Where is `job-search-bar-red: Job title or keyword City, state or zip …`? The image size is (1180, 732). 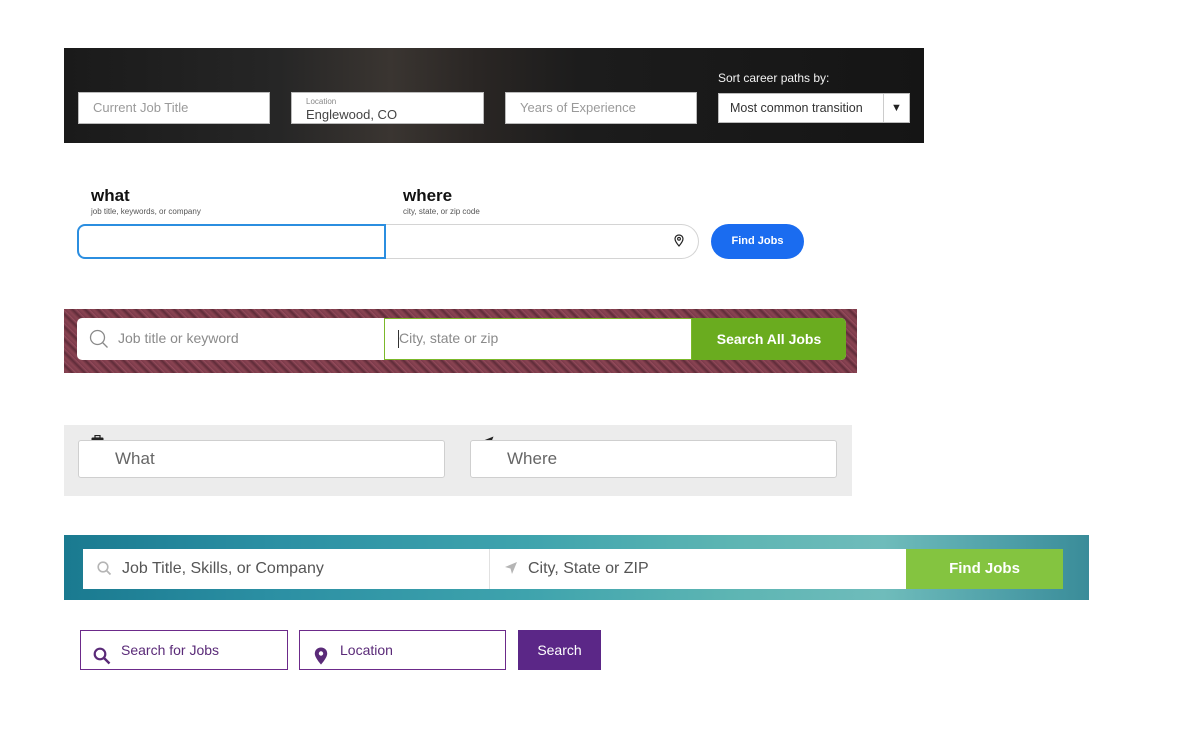
job-search-bar-red: Job title or keyword City, state or zip … is located at coordinates (460, 341).